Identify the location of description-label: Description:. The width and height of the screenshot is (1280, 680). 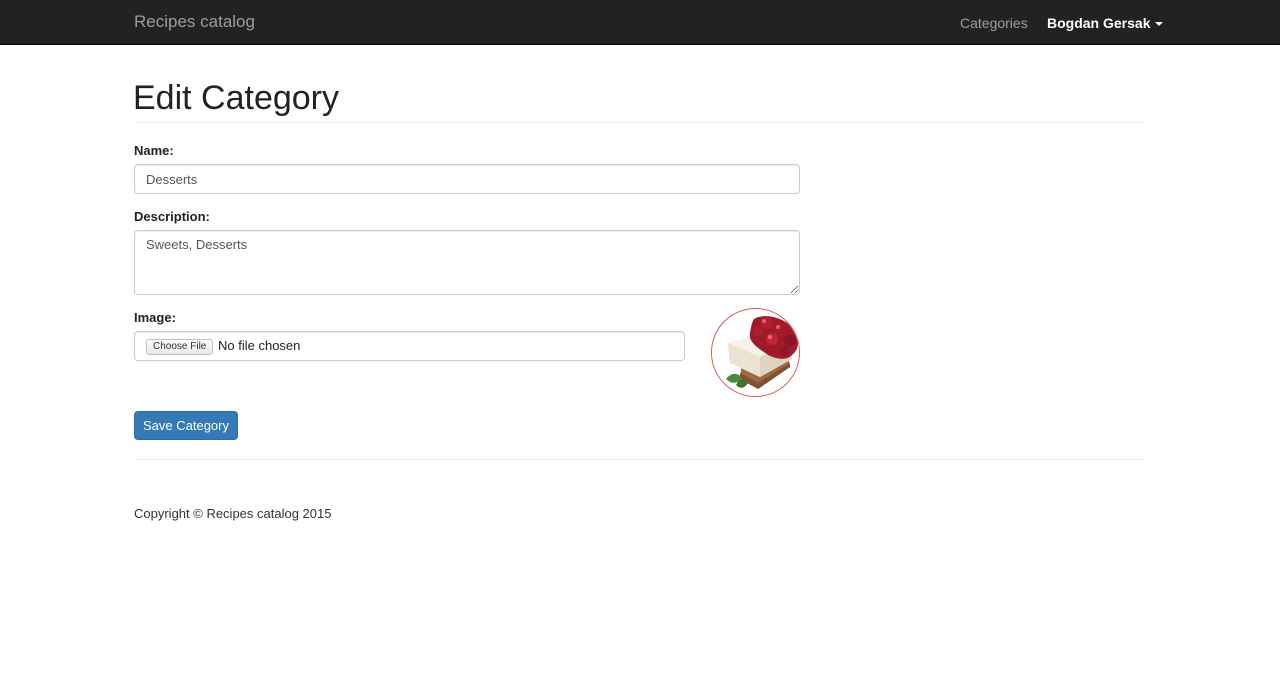
(172, 216).